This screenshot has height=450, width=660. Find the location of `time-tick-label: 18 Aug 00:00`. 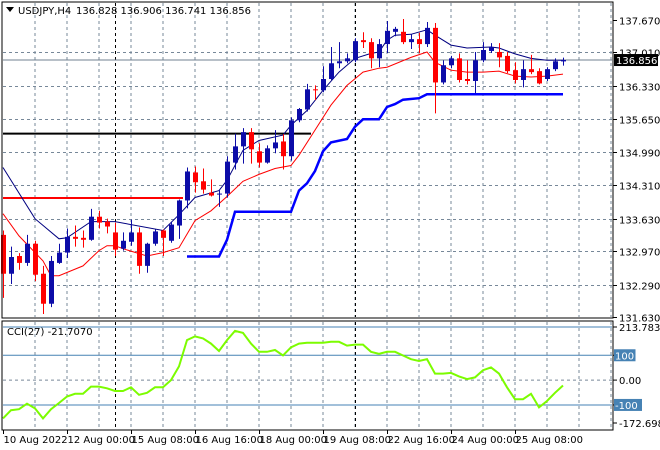

time-tick-label: 18 Aug 00:00 is located at coordinates (293, 440).